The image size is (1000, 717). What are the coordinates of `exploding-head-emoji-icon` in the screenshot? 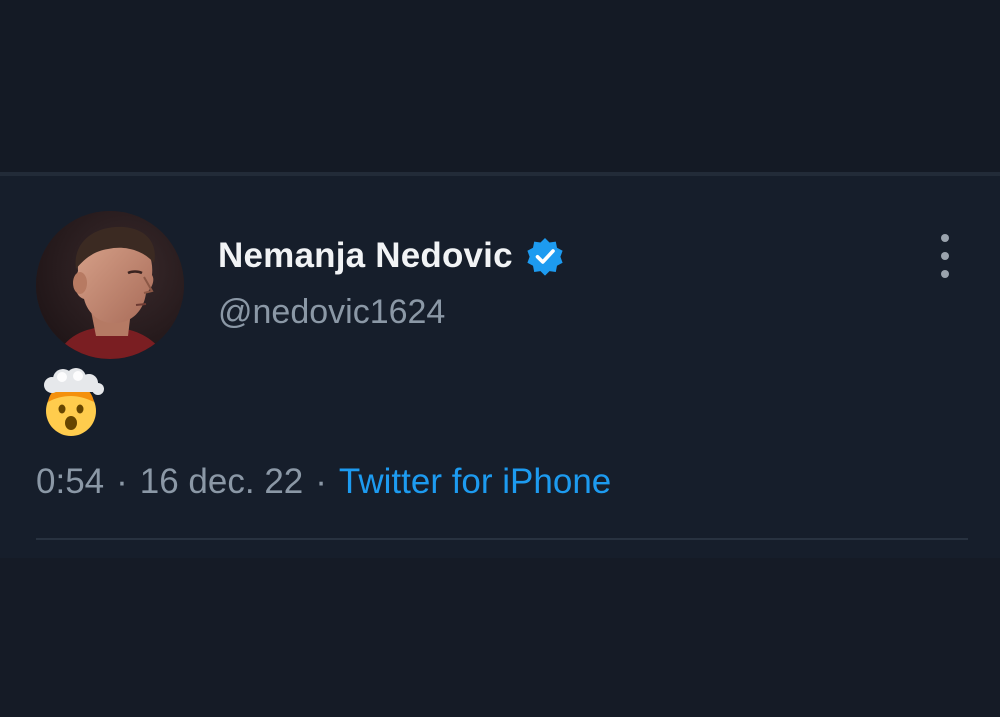 It's located at (74, 402).